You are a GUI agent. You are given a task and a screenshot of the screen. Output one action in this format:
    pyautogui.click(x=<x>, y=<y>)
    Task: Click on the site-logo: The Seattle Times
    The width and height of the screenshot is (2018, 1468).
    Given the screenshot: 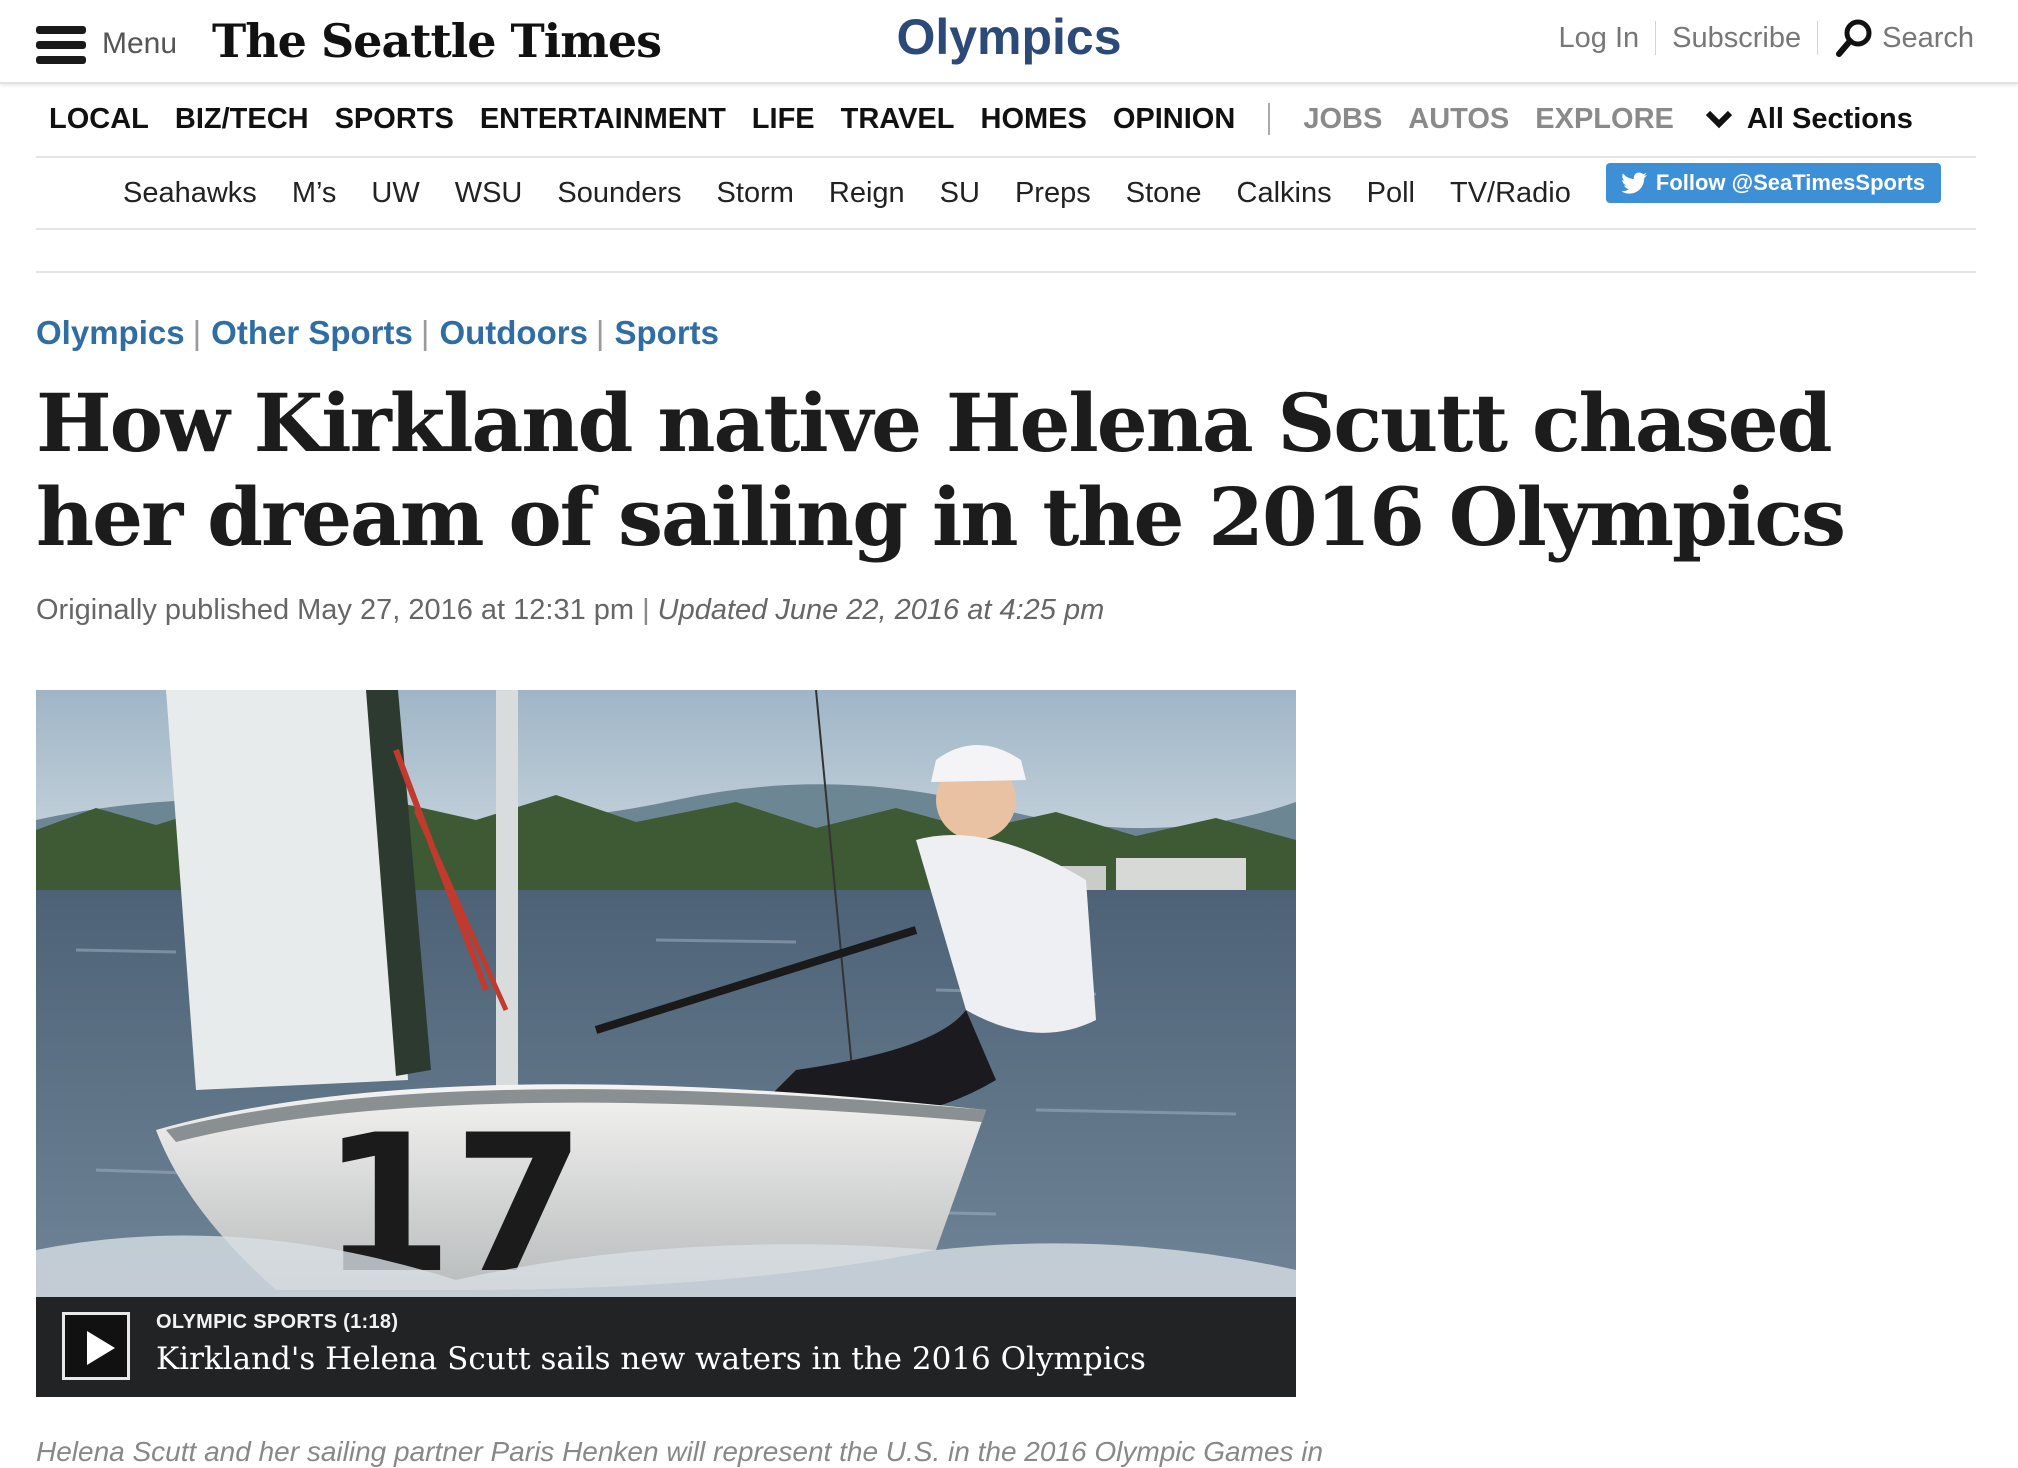 What is the action you would take?
    pyautogui.click(x=437, y=41)
    